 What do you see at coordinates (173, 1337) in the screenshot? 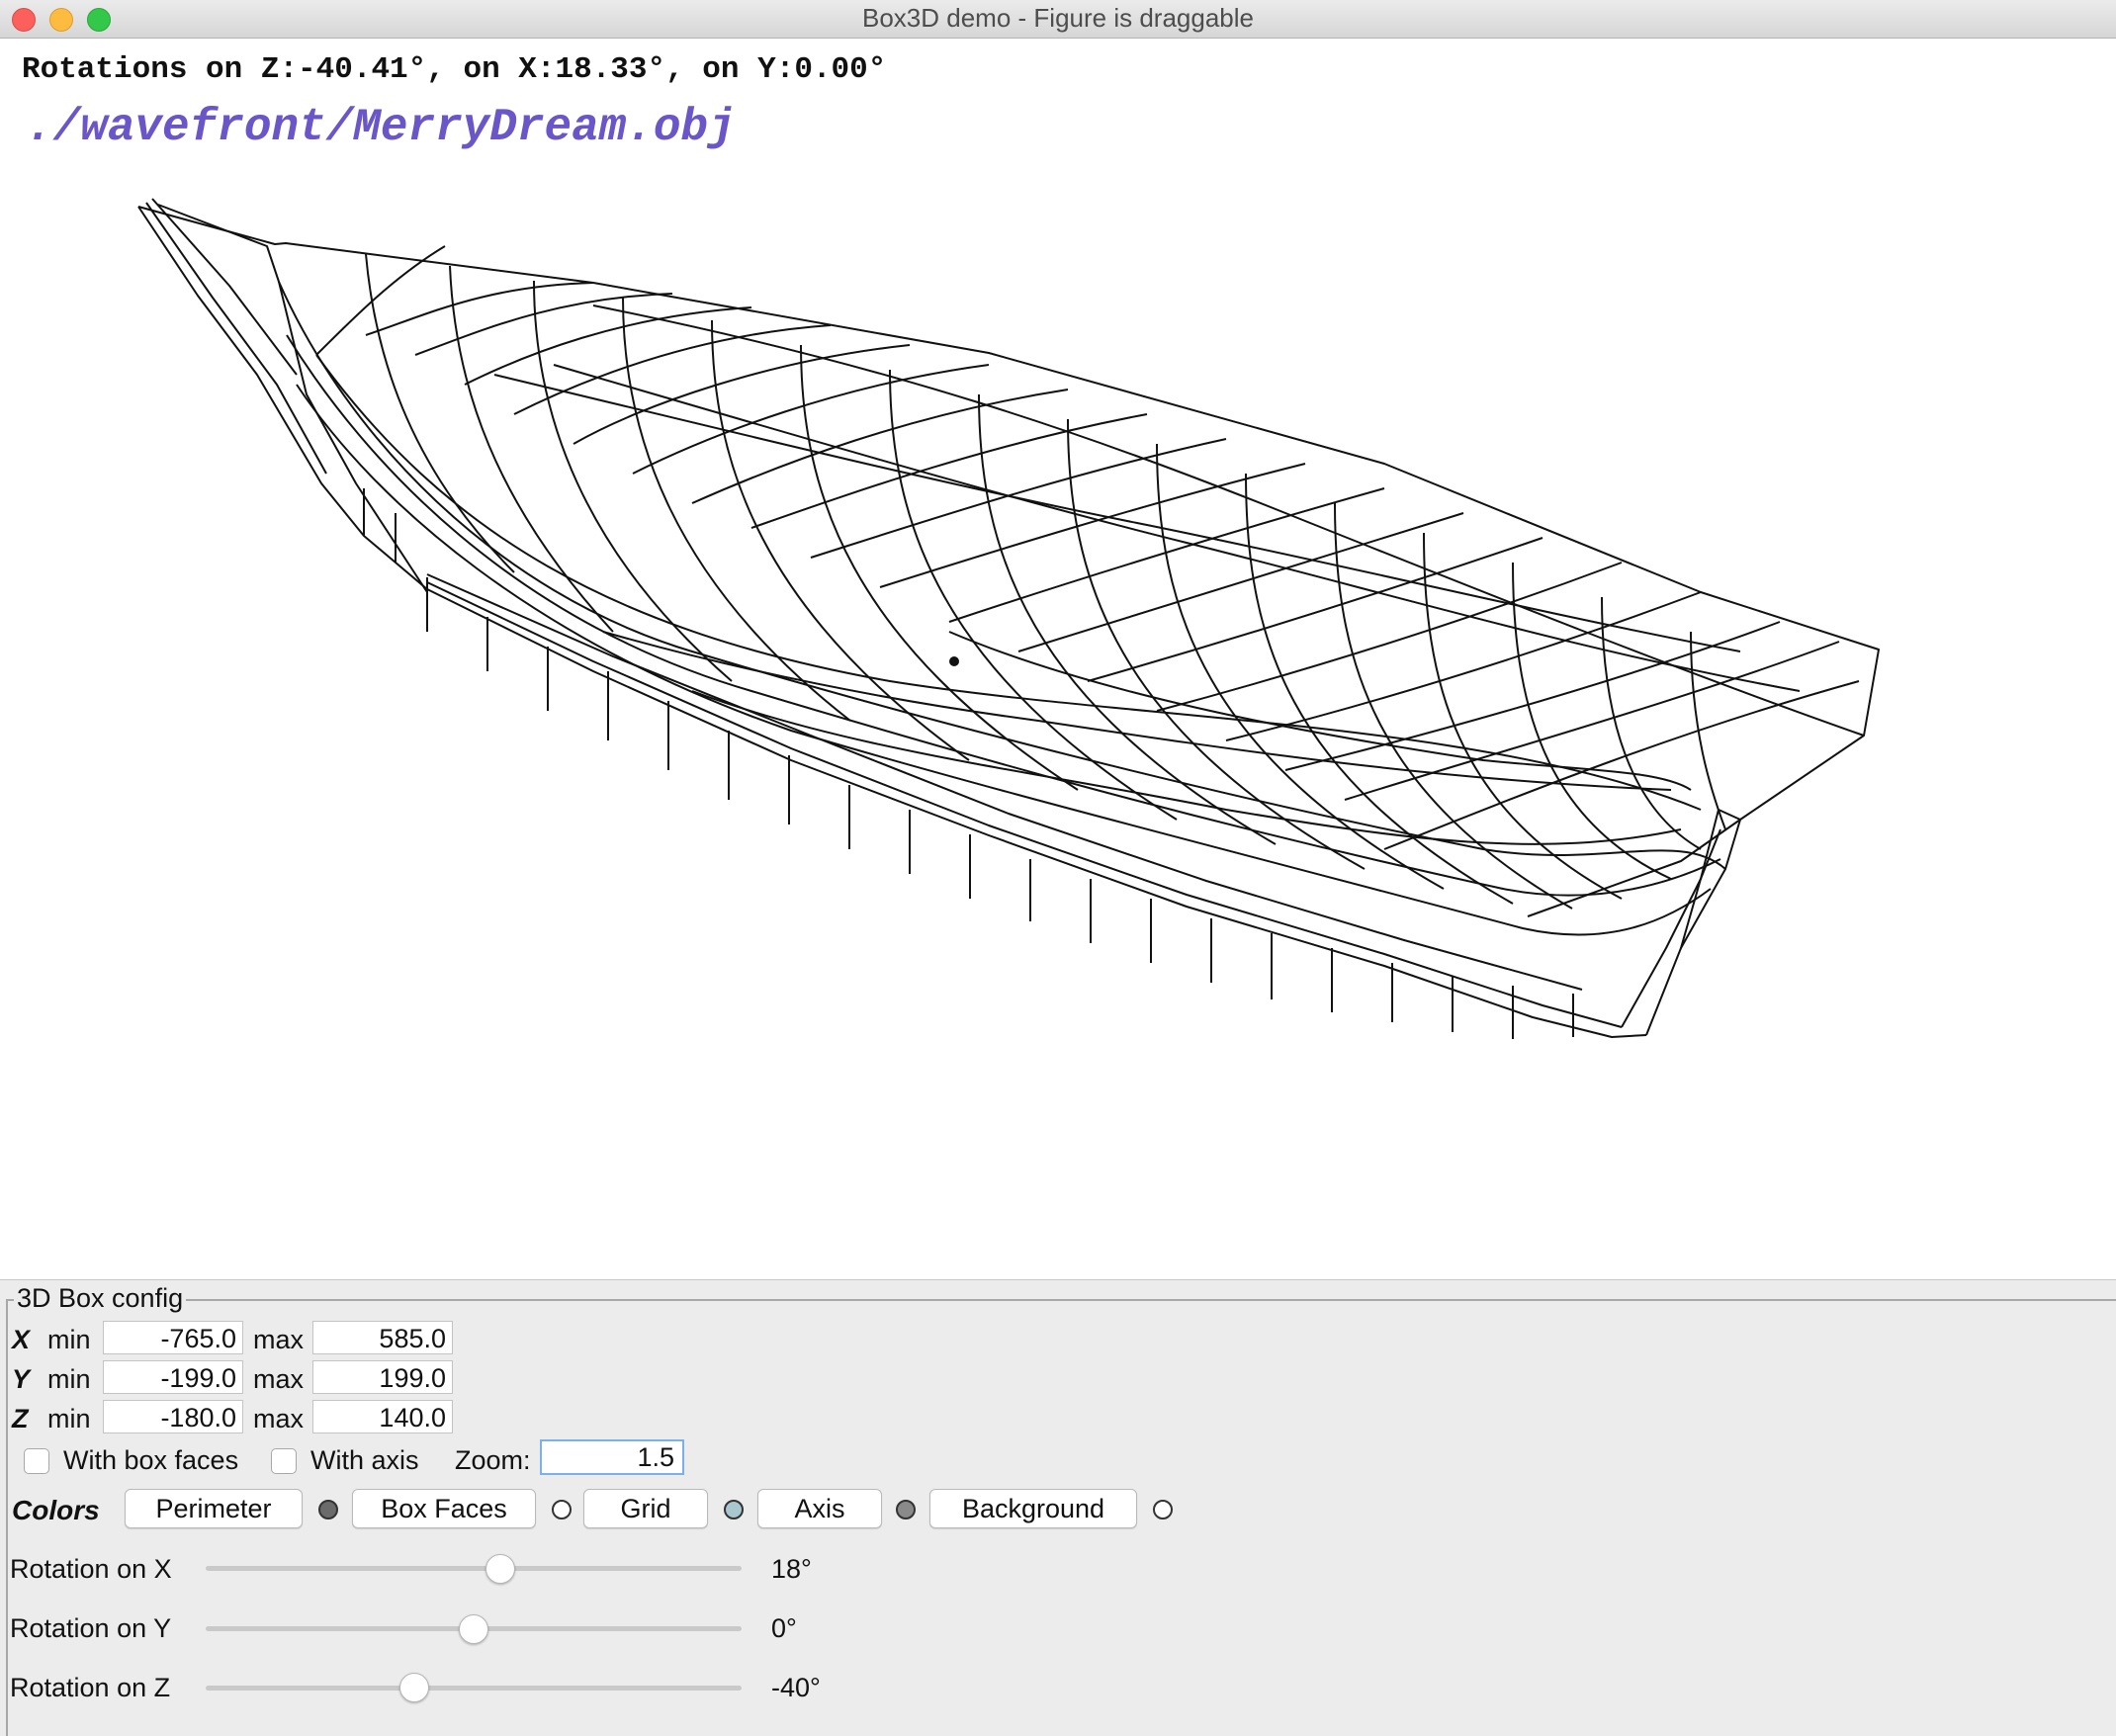
I see `x-min-field: -765.0` at bounding box center [173, 1337].